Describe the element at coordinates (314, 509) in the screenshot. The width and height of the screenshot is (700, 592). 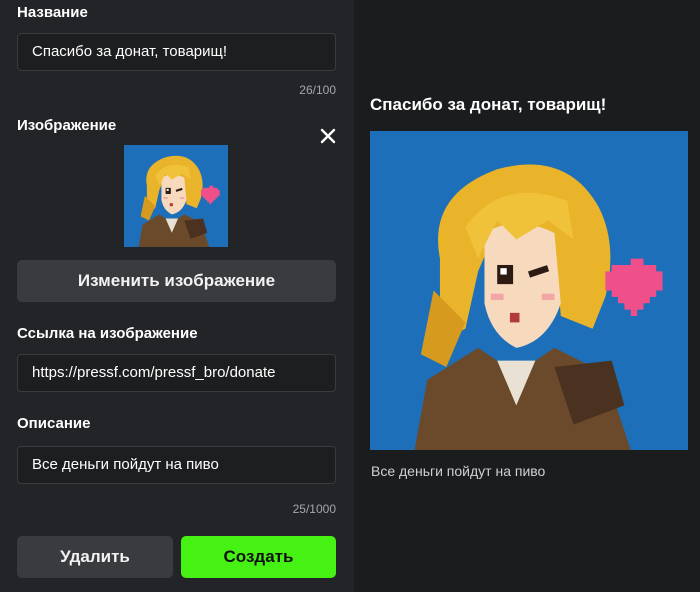
I see `description-char-counter: 25/1000` at that location.